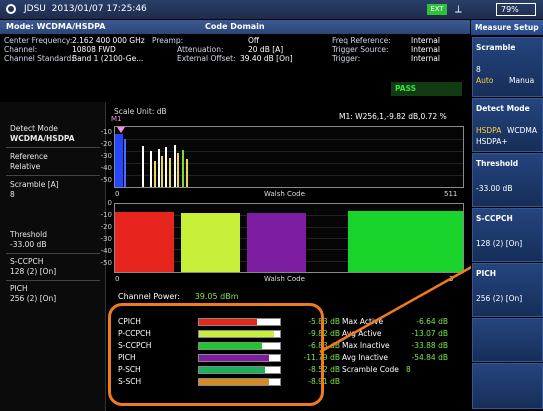  I want to click on detect-option-wcdma: WCDMA, so click(522, 130).